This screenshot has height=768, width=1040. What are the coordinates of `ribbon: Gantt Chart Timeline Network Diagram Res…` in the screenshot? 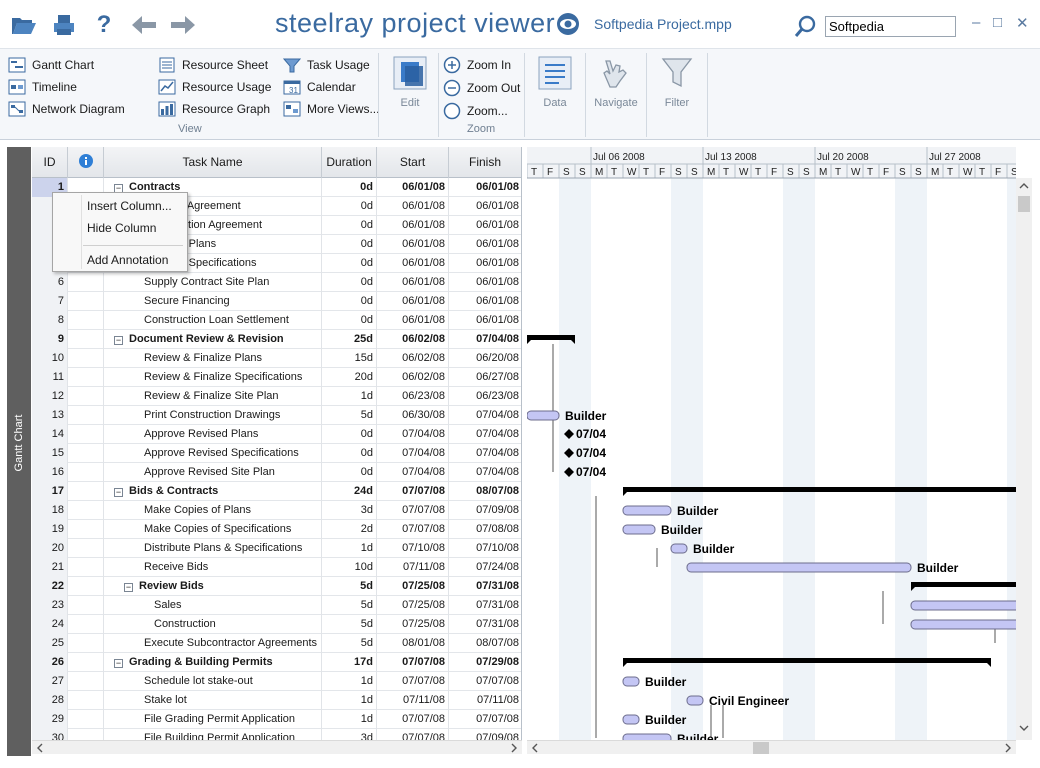 It's located at (520, 94).